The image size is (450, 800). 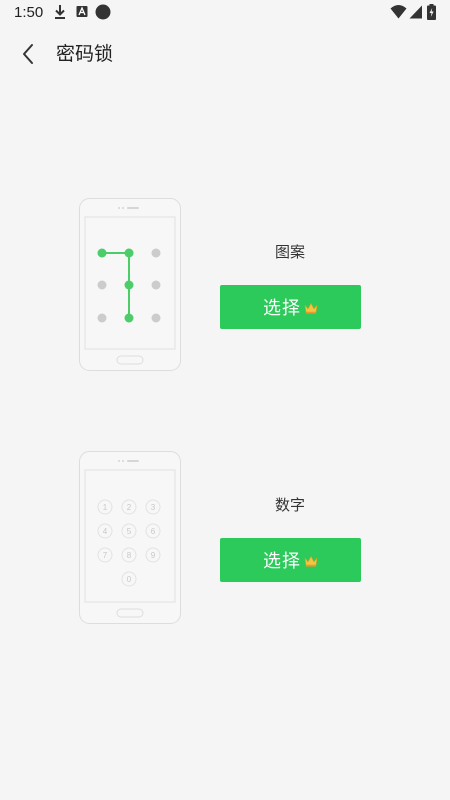 What do you see at coordinates (153, 555) in the screenshot?
I see `pin-key-label: 9` at bounding box center [153, 555].